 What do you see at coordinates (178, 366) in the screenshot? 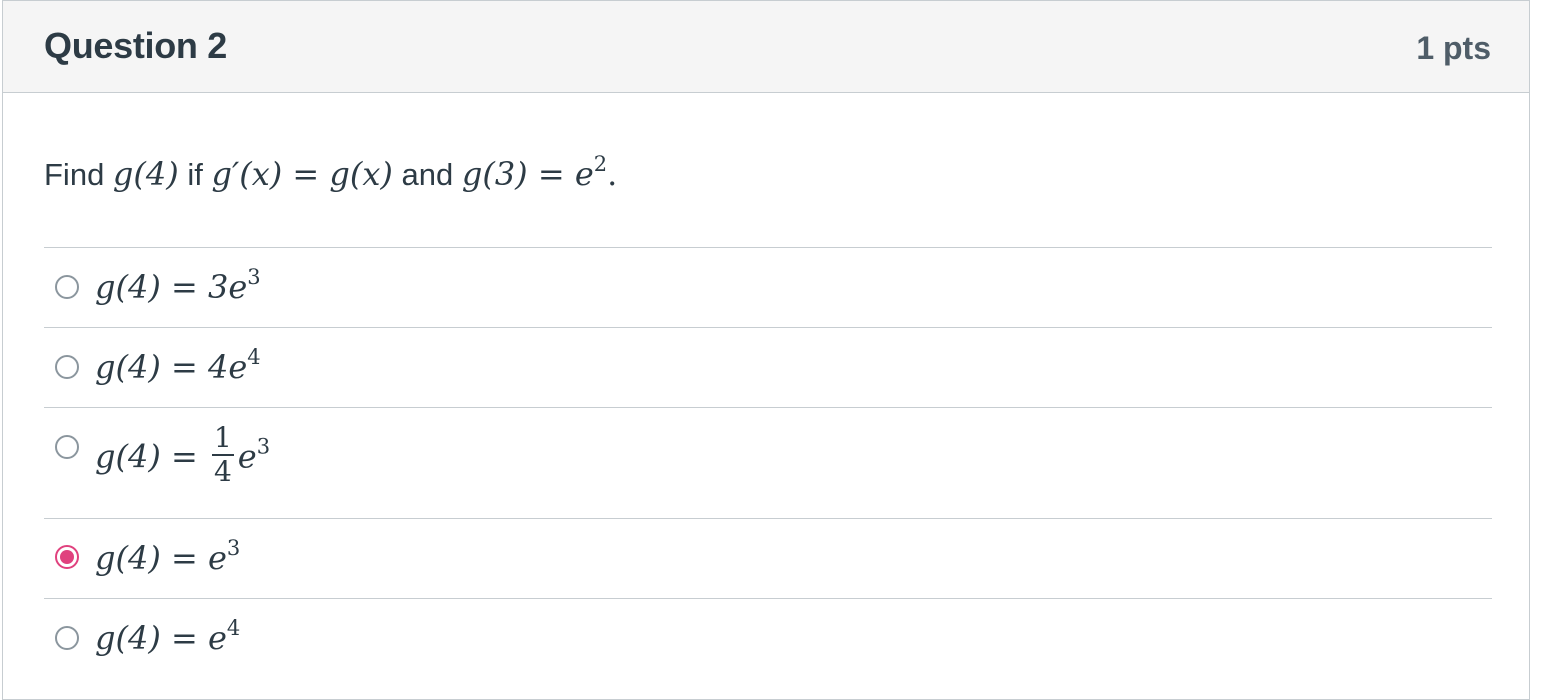
I see `answer-label: g(4) = 4e4` at bounding box center [178, 366].